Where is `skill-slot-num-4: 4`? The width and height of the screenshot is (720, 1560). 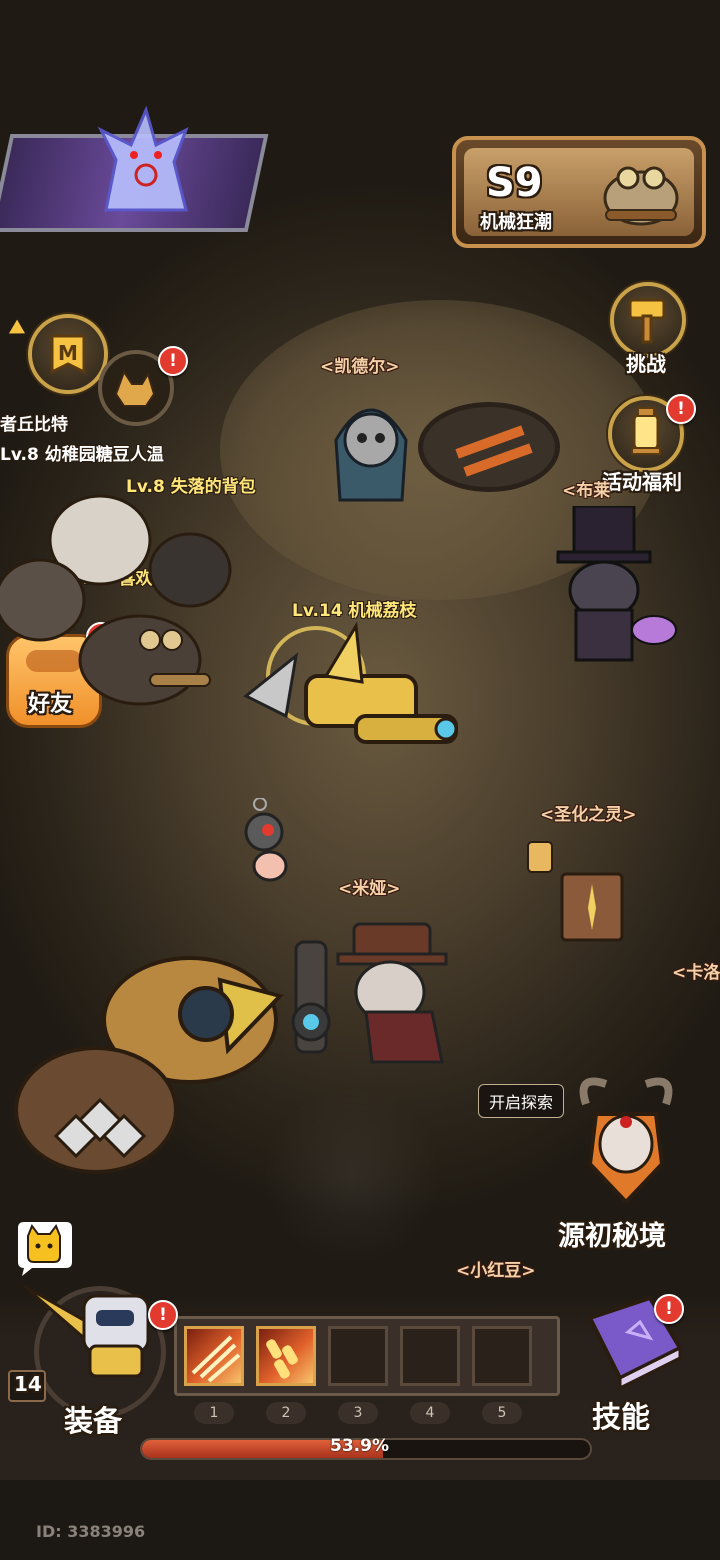 skill-slot-num-4: 4 is located at coordinates (430, 1413).